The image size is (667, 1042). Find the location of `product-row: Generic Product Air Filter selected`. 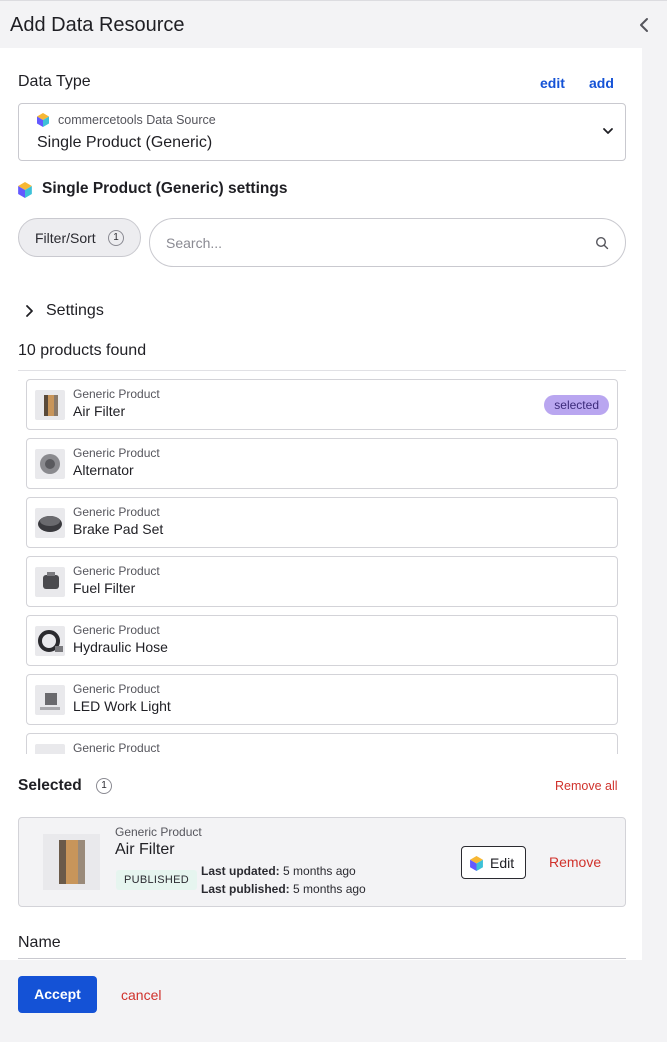

product-row: Generic Product Air Filter selected is located at coordinates (322, 404).